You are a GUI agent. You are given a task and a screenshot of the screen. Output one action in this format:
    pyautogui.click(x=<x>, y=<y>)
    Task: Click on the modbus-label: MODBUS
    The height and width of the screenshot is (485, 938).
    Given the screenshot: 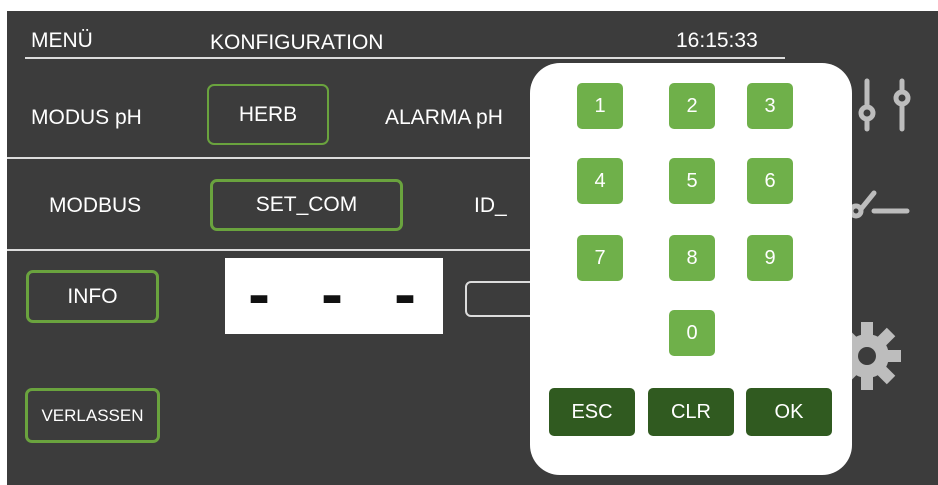 What is the action you would take?
    pyautogui.click(x=95, y=205)
    